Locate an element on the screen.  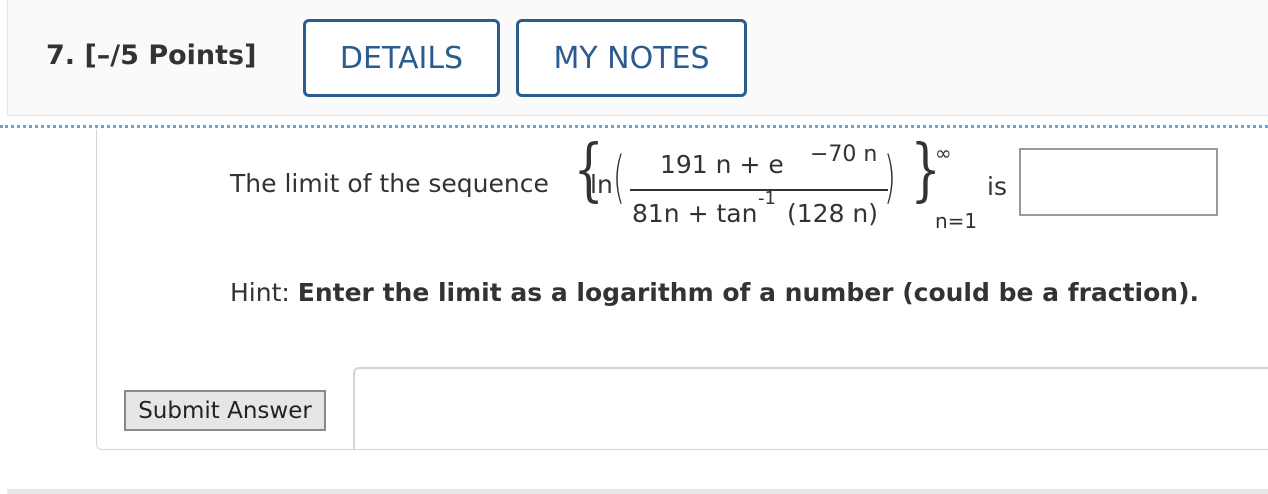
numerator-exponent: −70 n is located at coordinates (844, 154).